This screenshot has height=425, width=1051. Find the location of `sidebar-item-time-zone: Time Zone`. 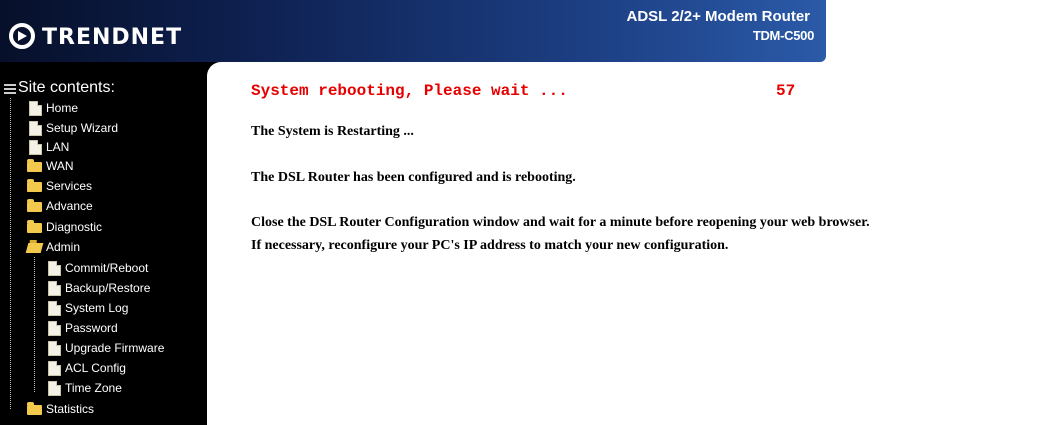

sidebar-item-time-zone: Time Zone is located at coordinates (84, 388).